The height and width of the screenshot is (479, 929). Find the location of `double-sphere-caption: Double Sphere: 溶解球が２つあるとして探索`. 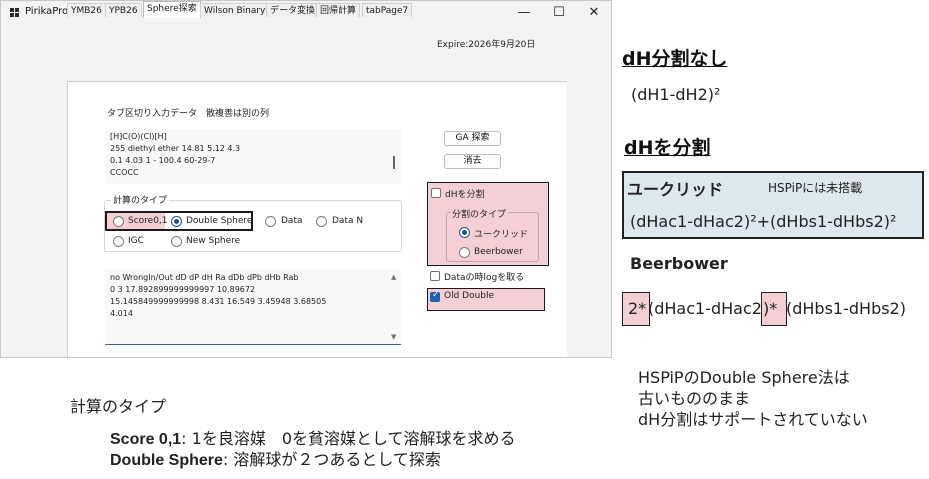

double-sphere-caption: Double Sphere: 溶解球が２つあるとして探索 is located at coordinates (275, 458).